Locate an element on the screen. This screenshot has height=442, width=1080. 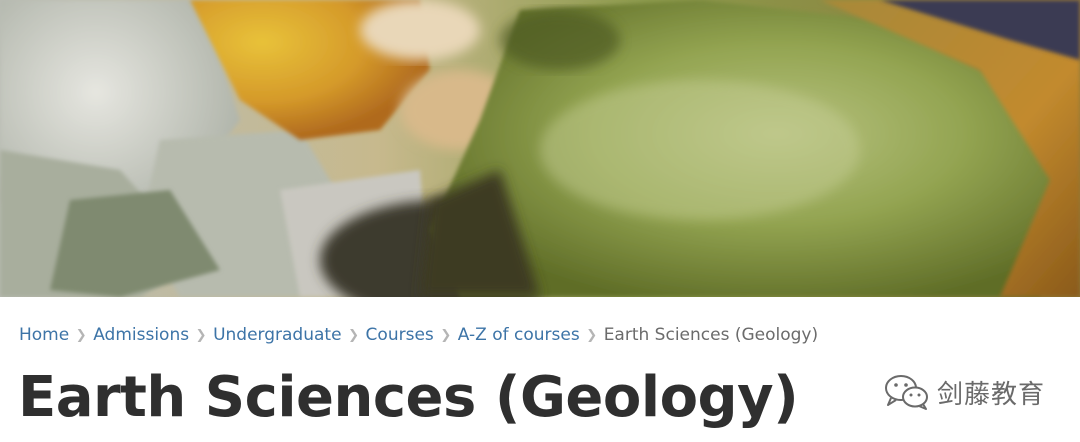
breadcrumb-courses-link: Courses is located at coordinates (400, 335).